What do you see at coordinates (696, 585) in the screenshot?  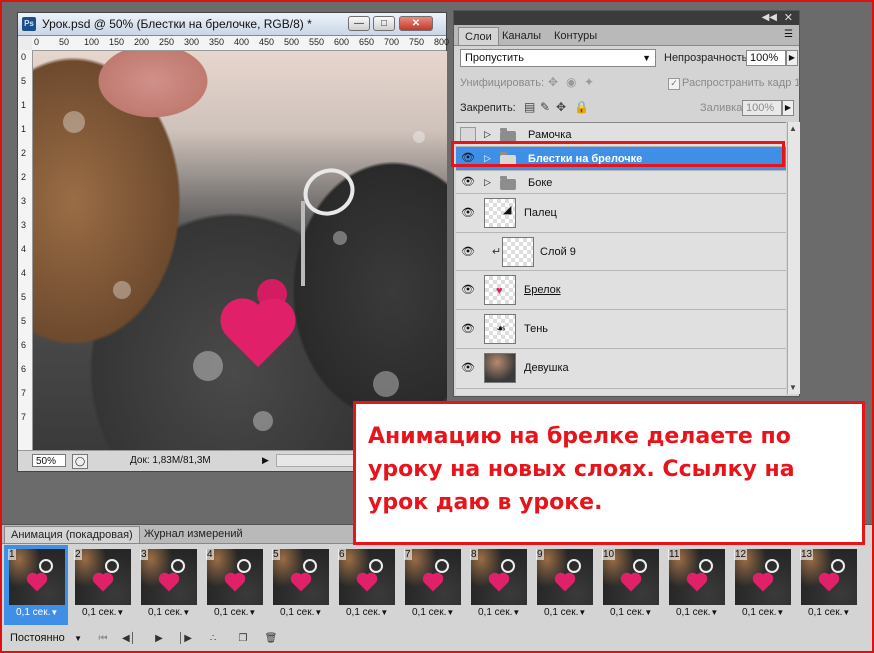 I see `animation-frame: 11 0,1 сек.▼` at bounding box center [696, 585].